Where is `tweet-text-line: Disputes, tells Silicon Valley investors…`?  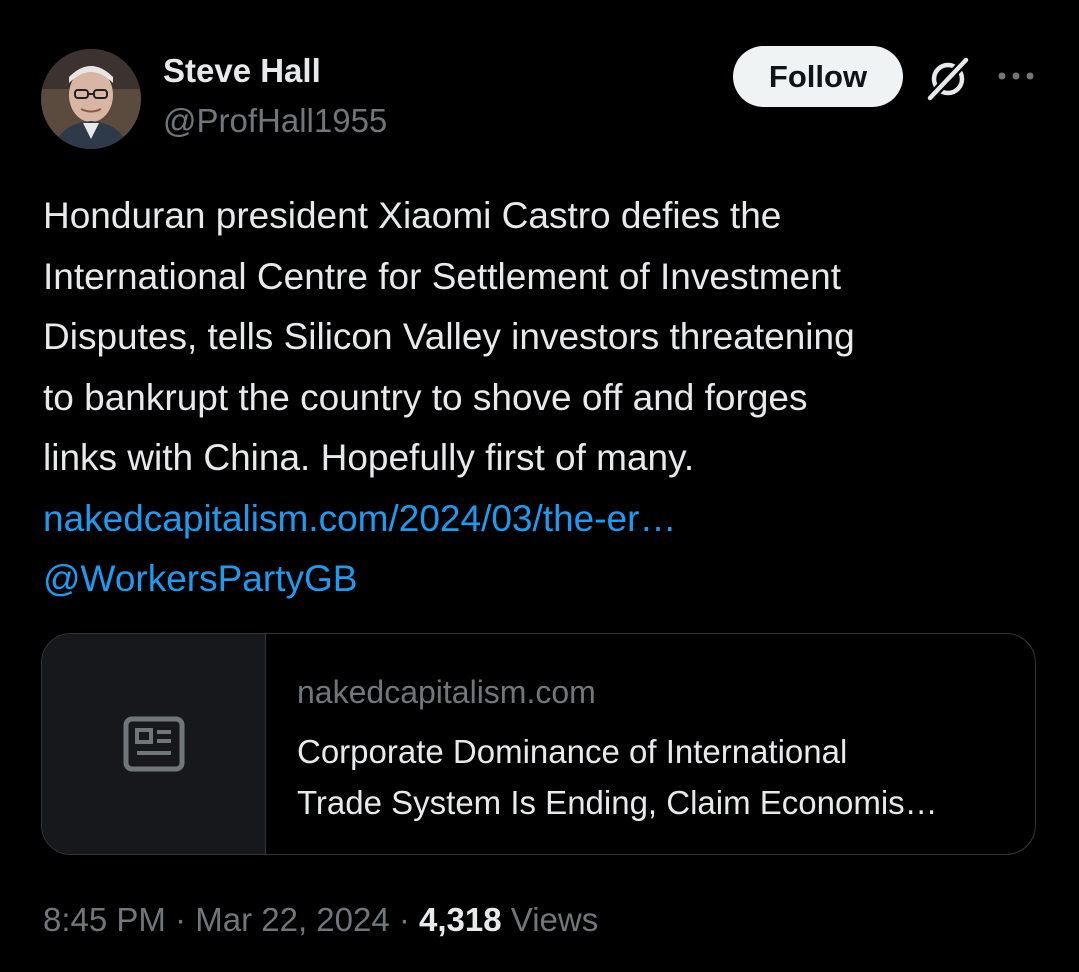 tweet-text-line: Disputes, tells Silicon Valley investors… is located at coordinates (449, 336).